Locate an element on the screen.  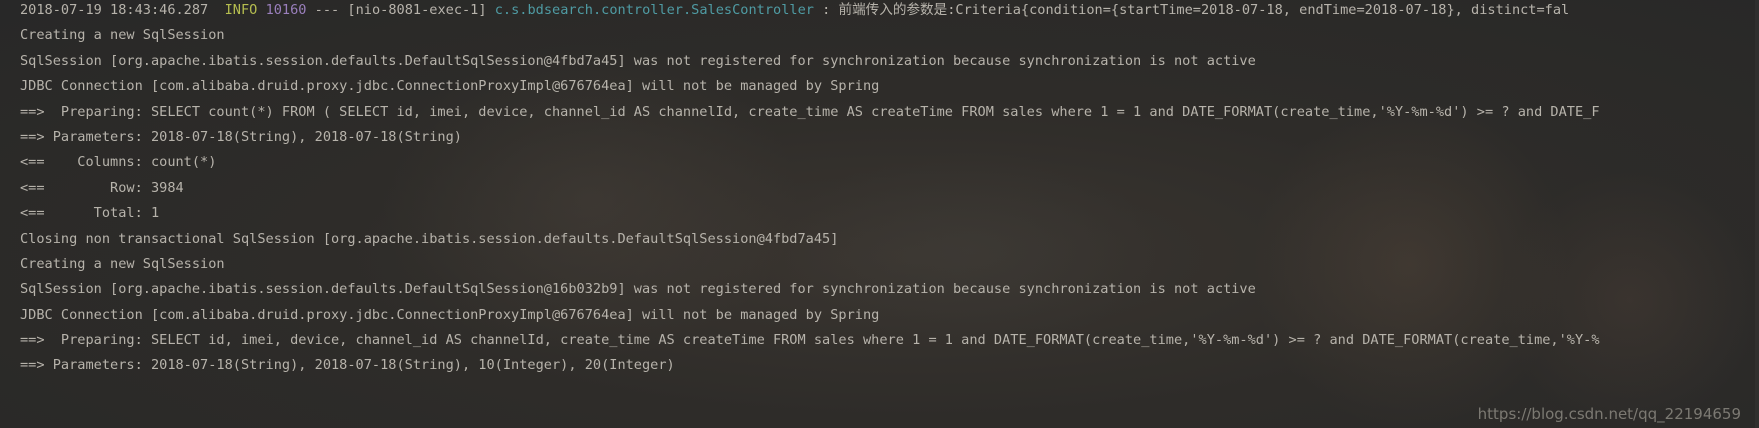
log-timestamp: 2018-07-19 18:43:46.287 is located at coordinates (114, 10).